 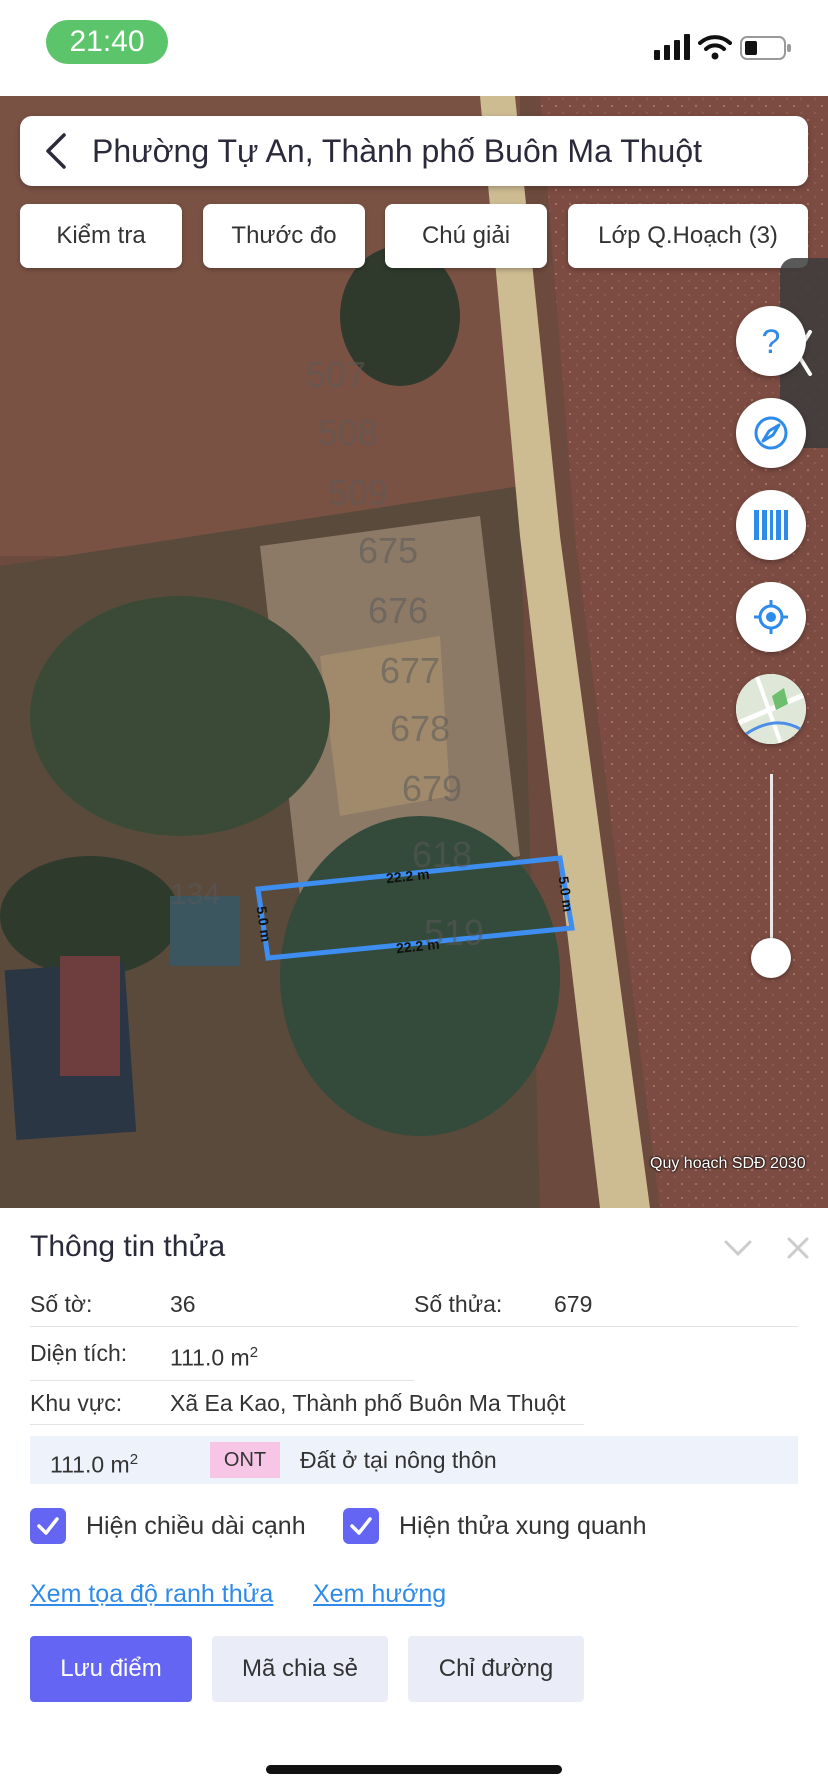 I want to click on help-button: ?, so click(x=771, y=341).